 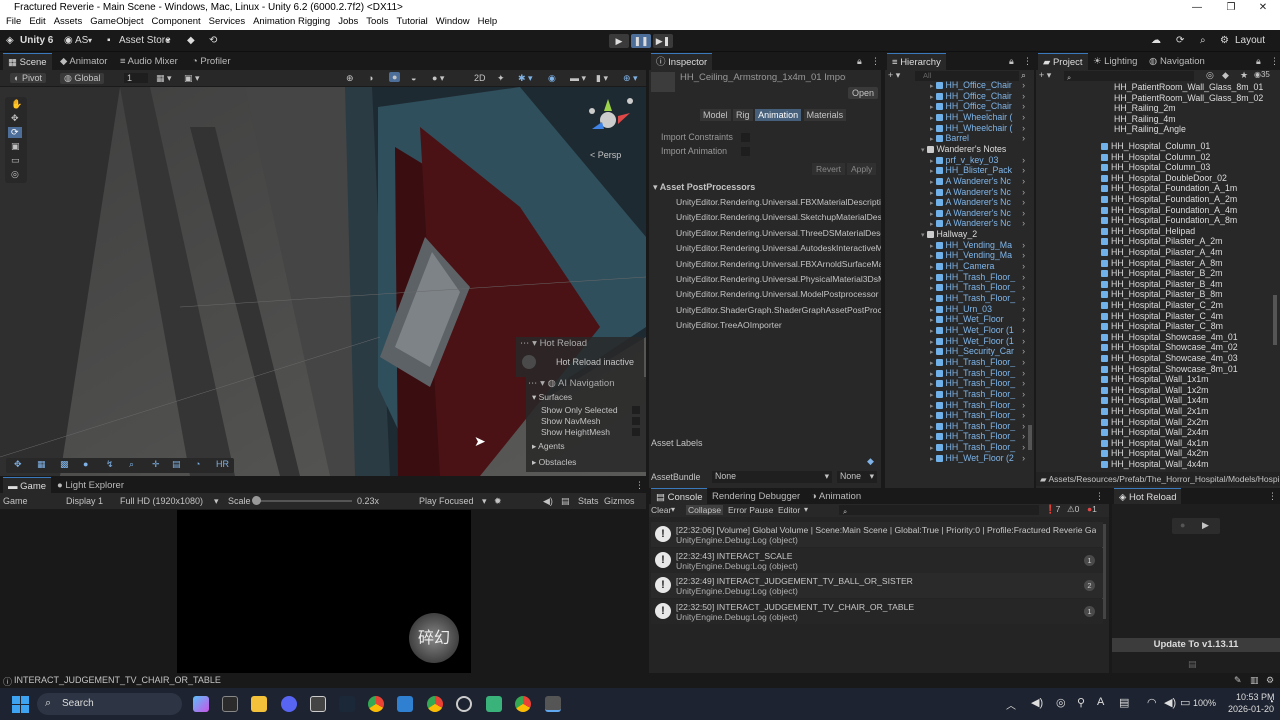 I want to click on notes-app-icon, so click(x=494, y=704).